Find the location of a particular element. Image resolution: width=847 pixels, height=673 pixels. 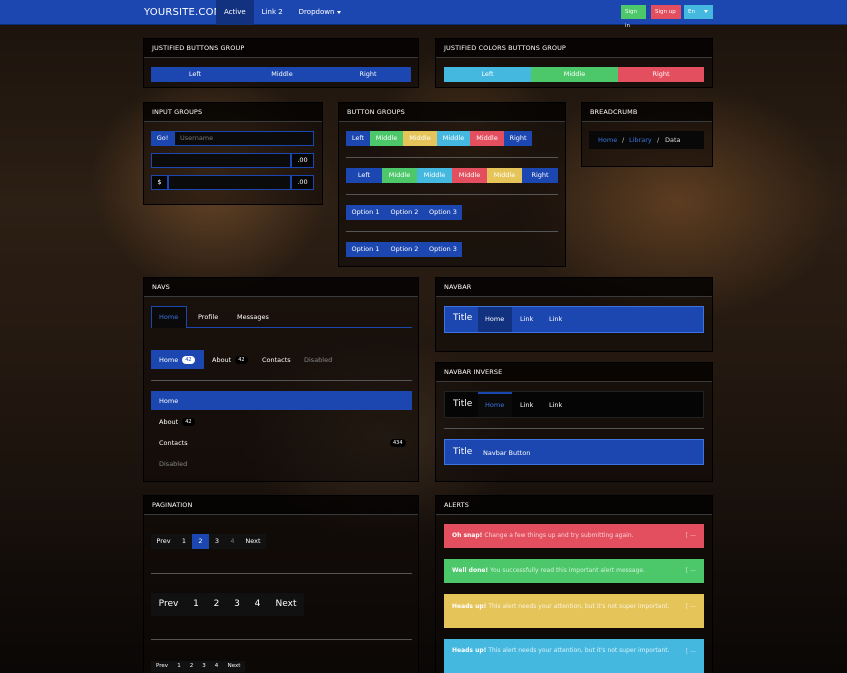

justified-left-button: Left is located at coordinates (195, 74).